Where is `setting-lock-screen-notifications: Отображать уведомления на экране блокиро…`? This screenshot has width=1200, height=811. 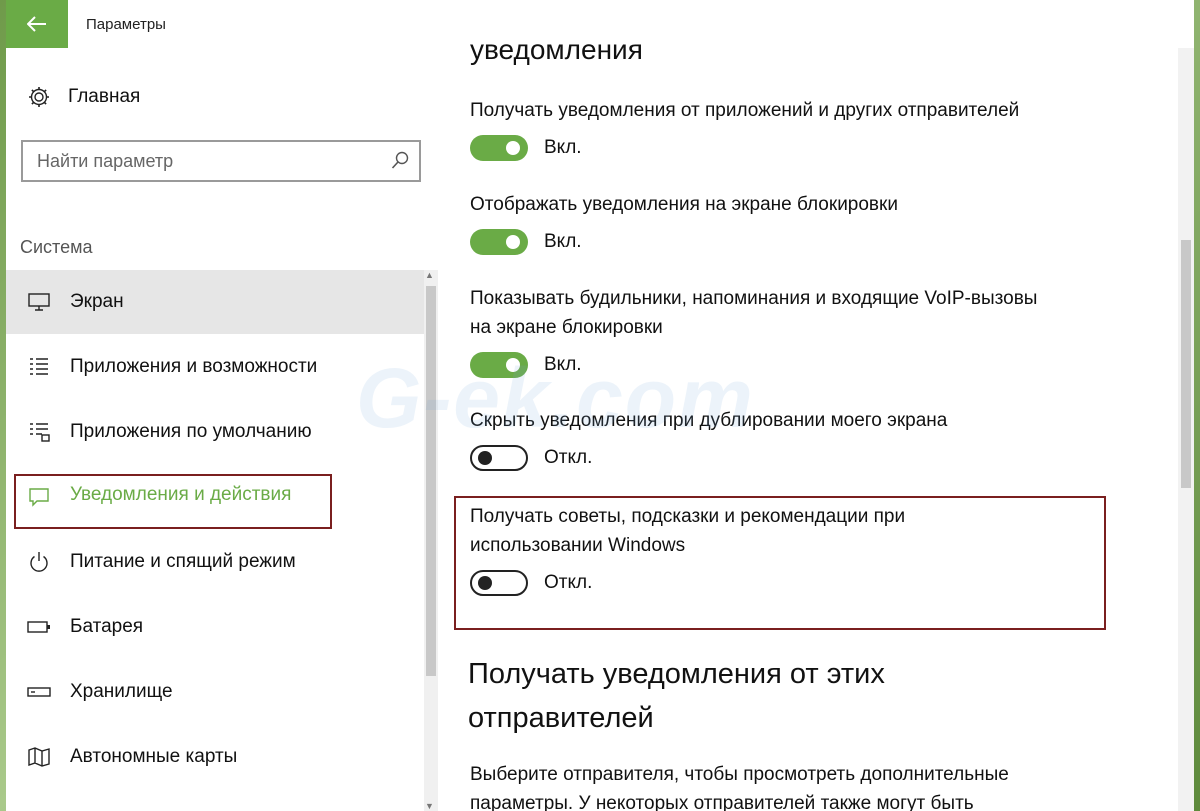
setting-lock-screen-notifications: Отображать уведомления на экране блокиро… is located at coordinates (790, 222).